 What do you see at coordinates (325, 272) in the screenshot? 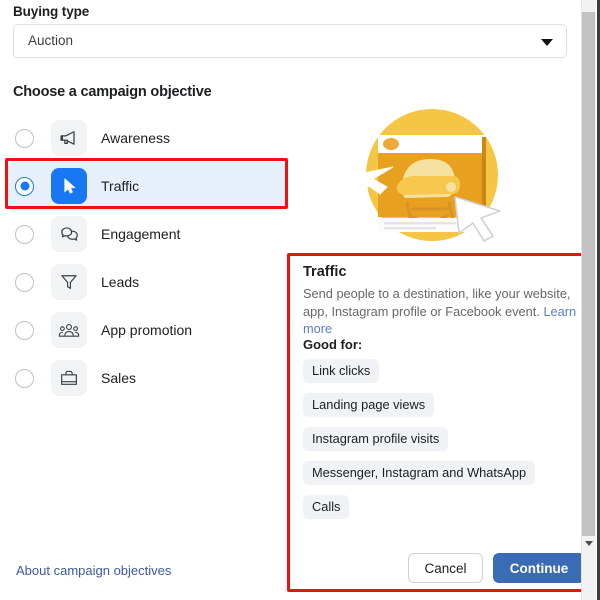
I see `detail-title: Traffic` at bounding box center [325, 272].